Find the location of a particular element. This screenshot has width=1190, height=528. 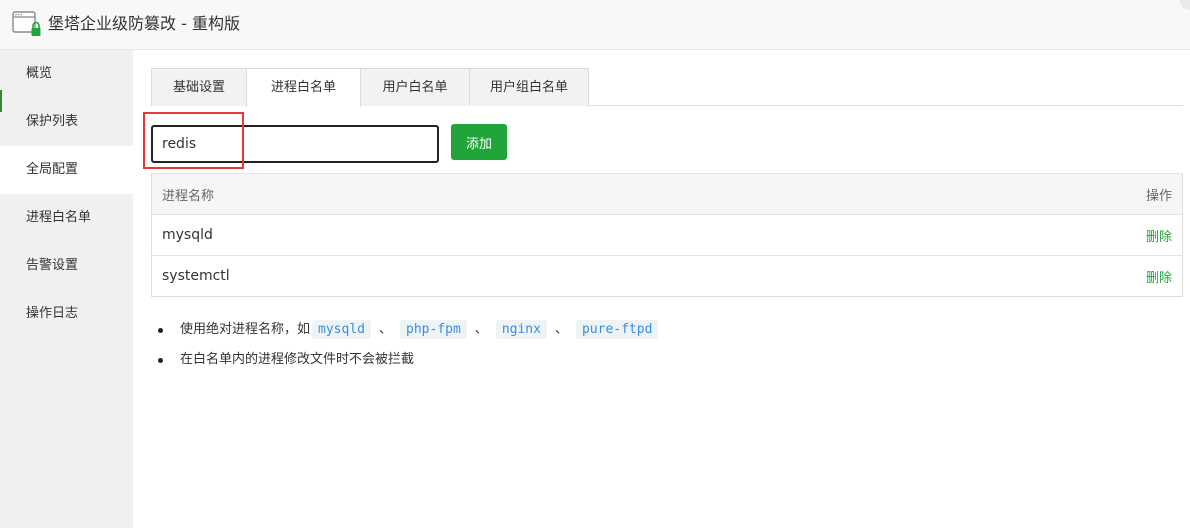

code-example: nginx is located at coordinates (521, 329).